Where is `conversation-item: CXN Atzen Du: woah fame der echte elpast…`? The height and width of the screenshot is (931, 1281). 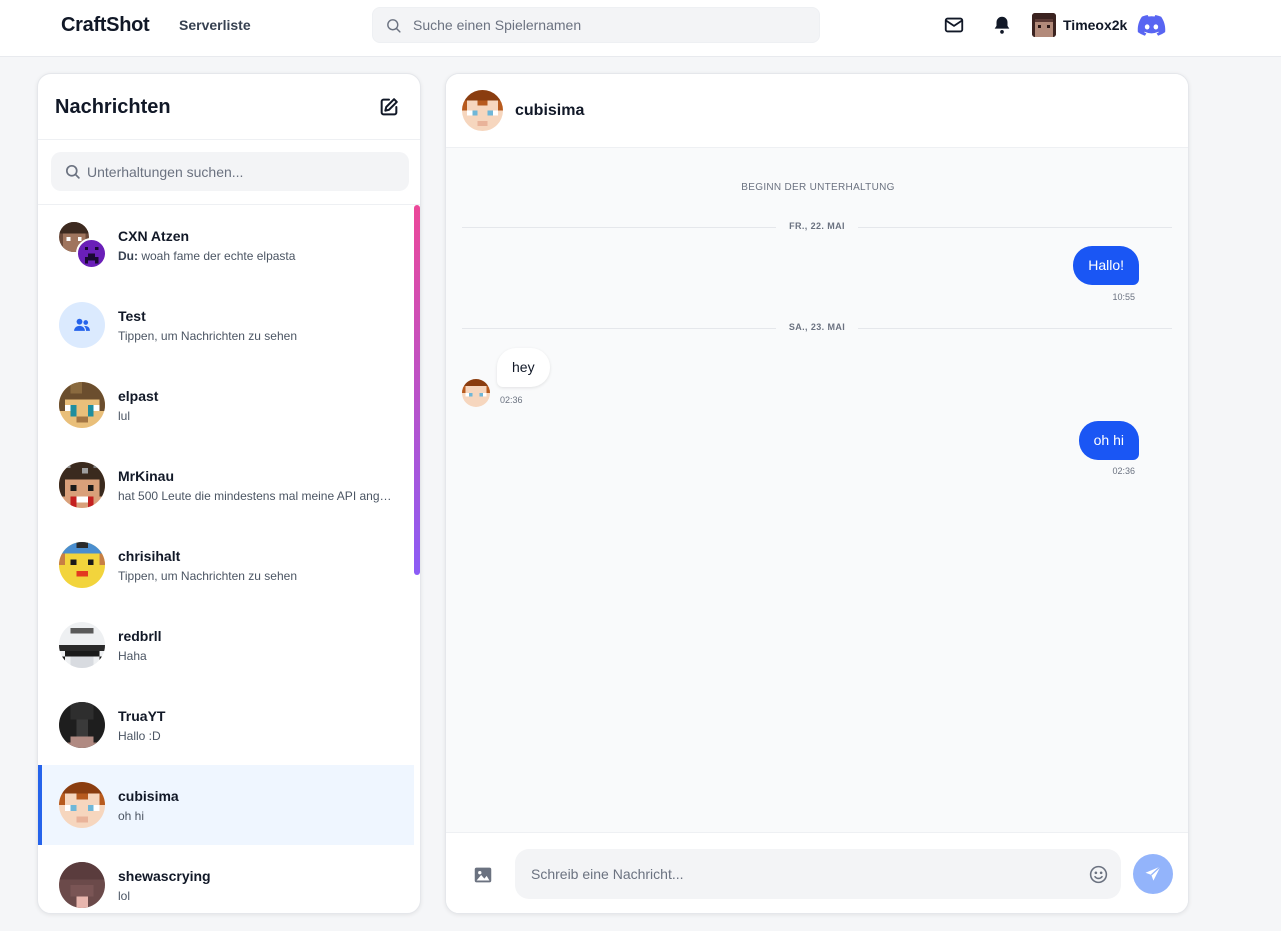
conversation-item: CXN Atzen Du: woah fame der echte elpast… is located at coordinates (226, 245).